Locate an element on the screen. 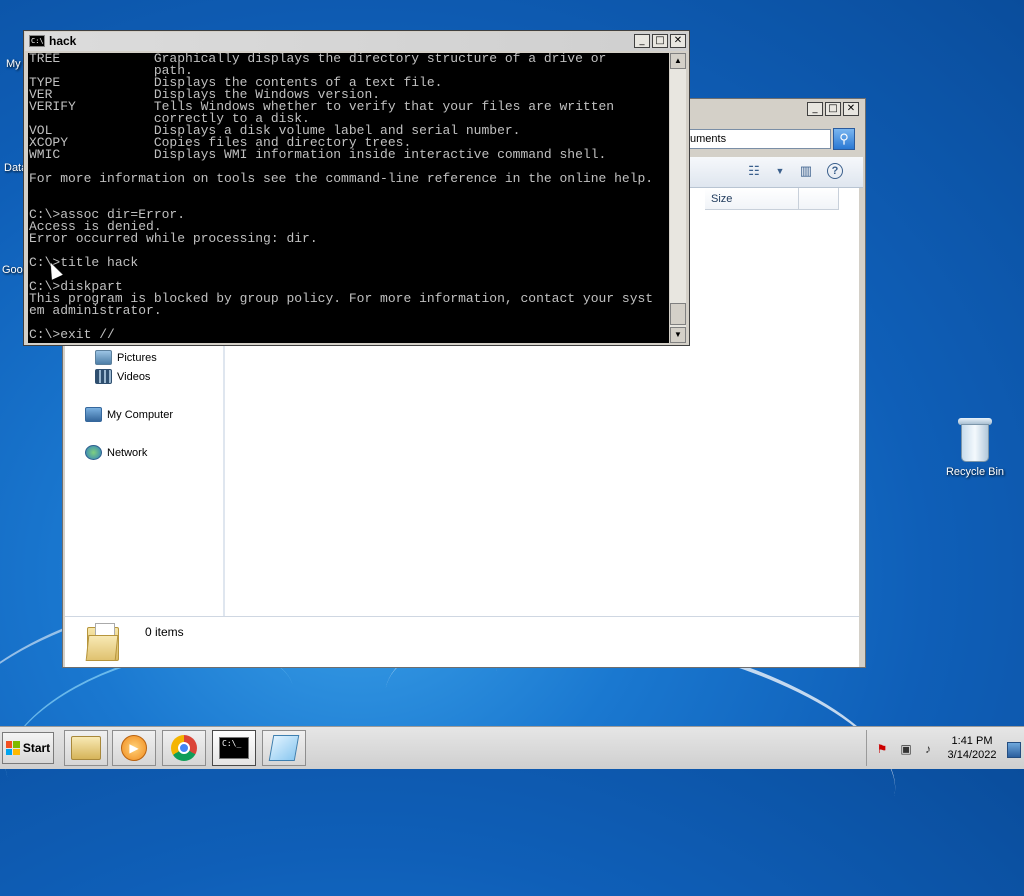 The image size is (1024, 896). recycle-bin-label: Recycle Bin is located at coordinates (975, 472).